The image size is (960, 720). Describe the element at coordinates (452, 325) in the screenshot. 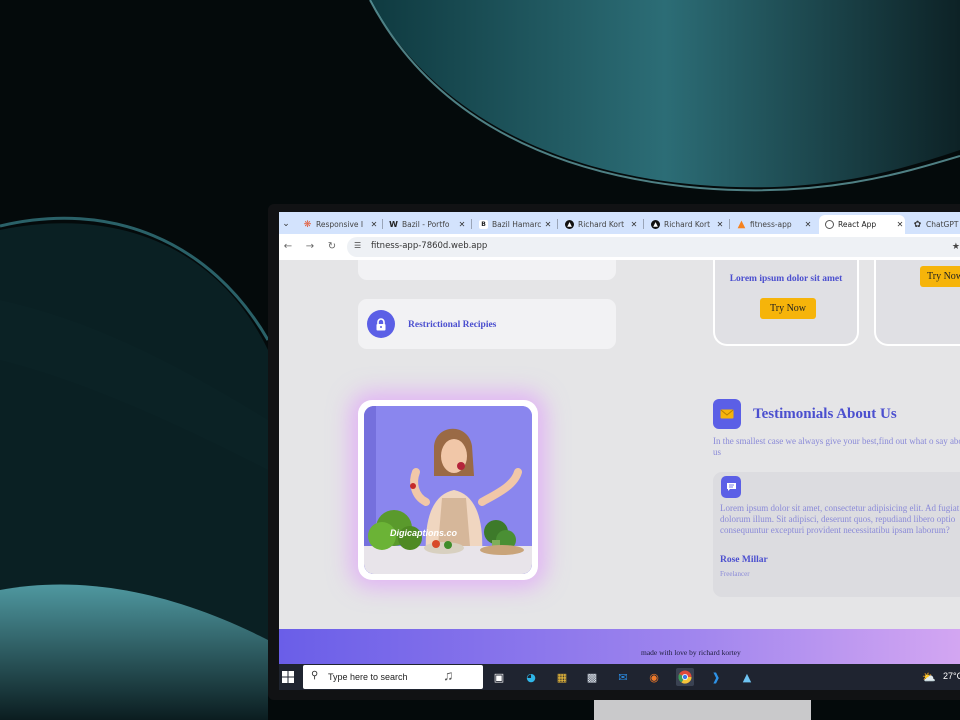

I see `feature-label: Restrictional Recipies` at that location.